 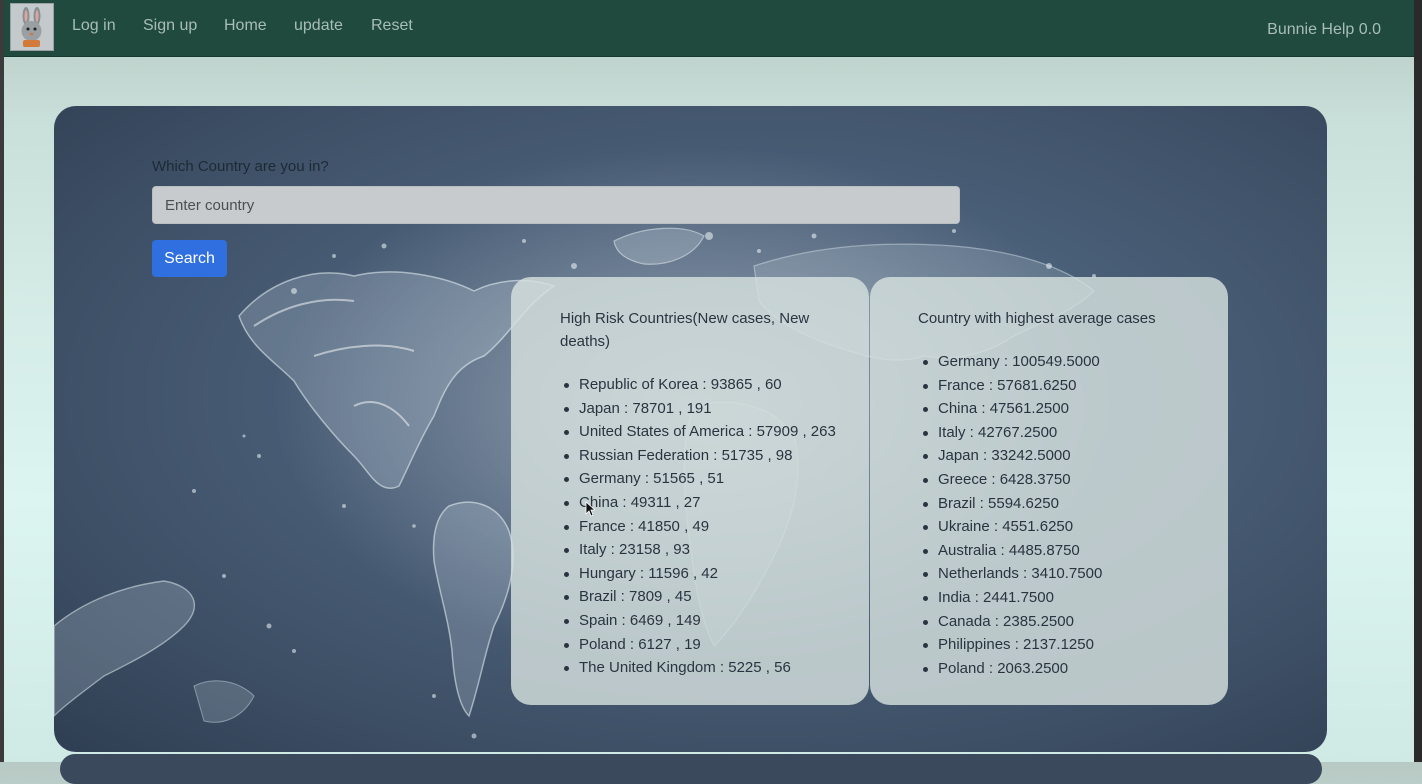 What do you see at coordinates (700, 432) in the screenshot?
I see `list-item: United States of America : 57909 , 263` at bounding box center [700, 432].